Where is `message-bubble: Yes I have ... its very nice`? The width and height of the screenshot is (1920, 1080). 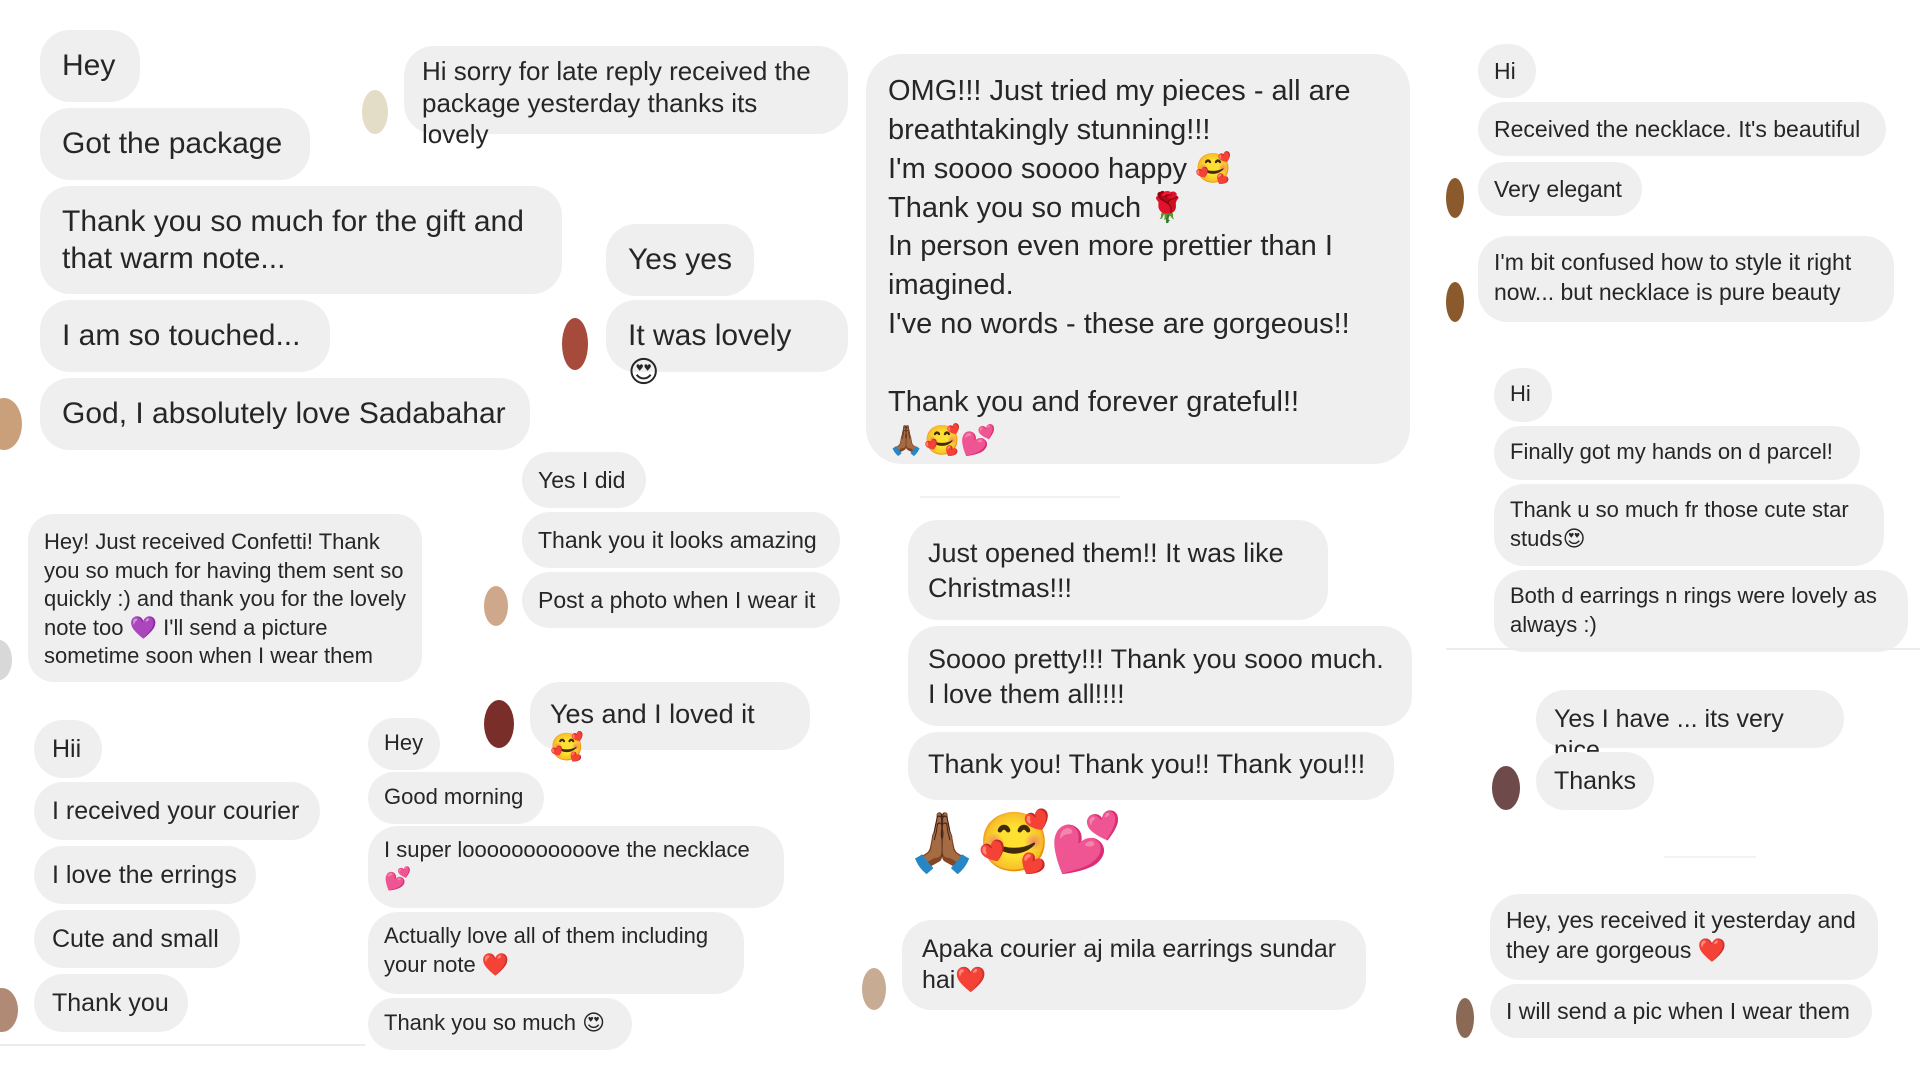 message-bubble: Yes I have ... its very nice is located at coordinates (1690, 727).